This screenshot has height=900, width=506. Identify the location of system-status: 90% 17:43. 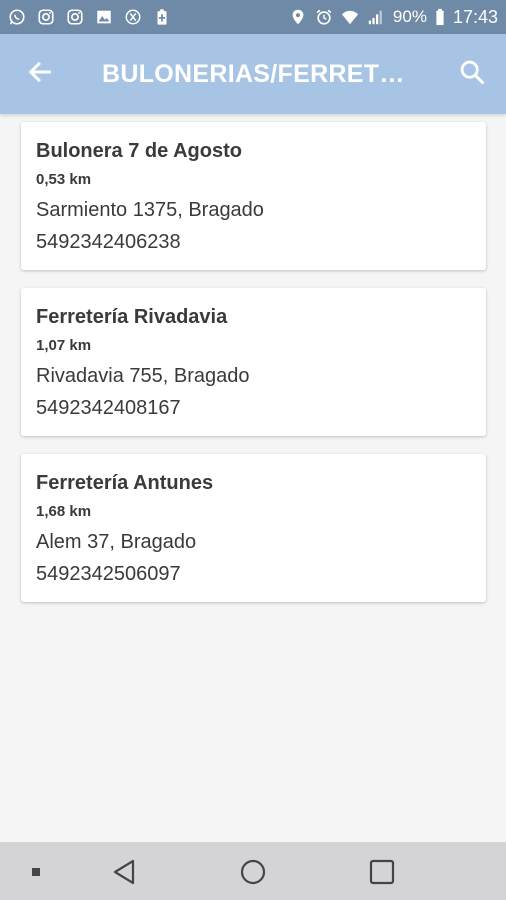
(393, 17).